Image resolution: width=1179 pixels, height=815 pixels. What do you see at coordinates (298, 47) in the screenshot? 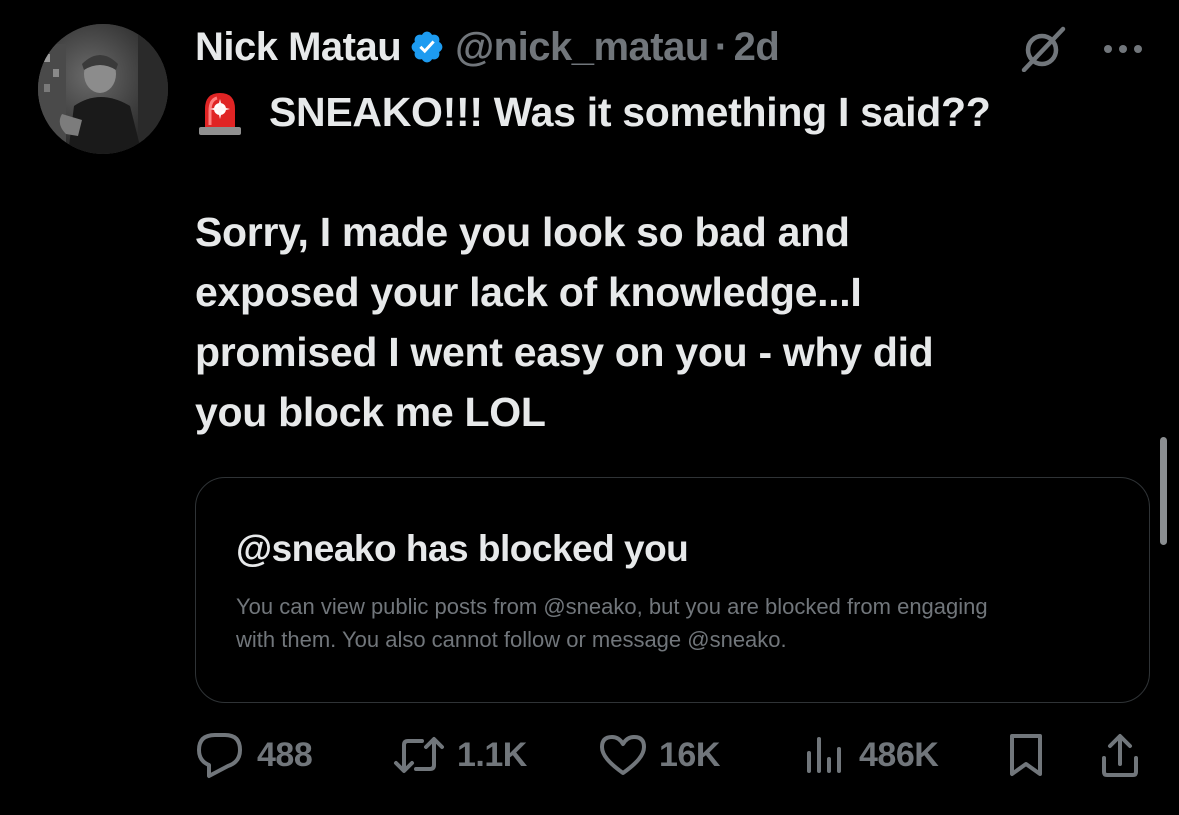
I see `author-display-name: Nick Matau` at bounding box center [298, 47].